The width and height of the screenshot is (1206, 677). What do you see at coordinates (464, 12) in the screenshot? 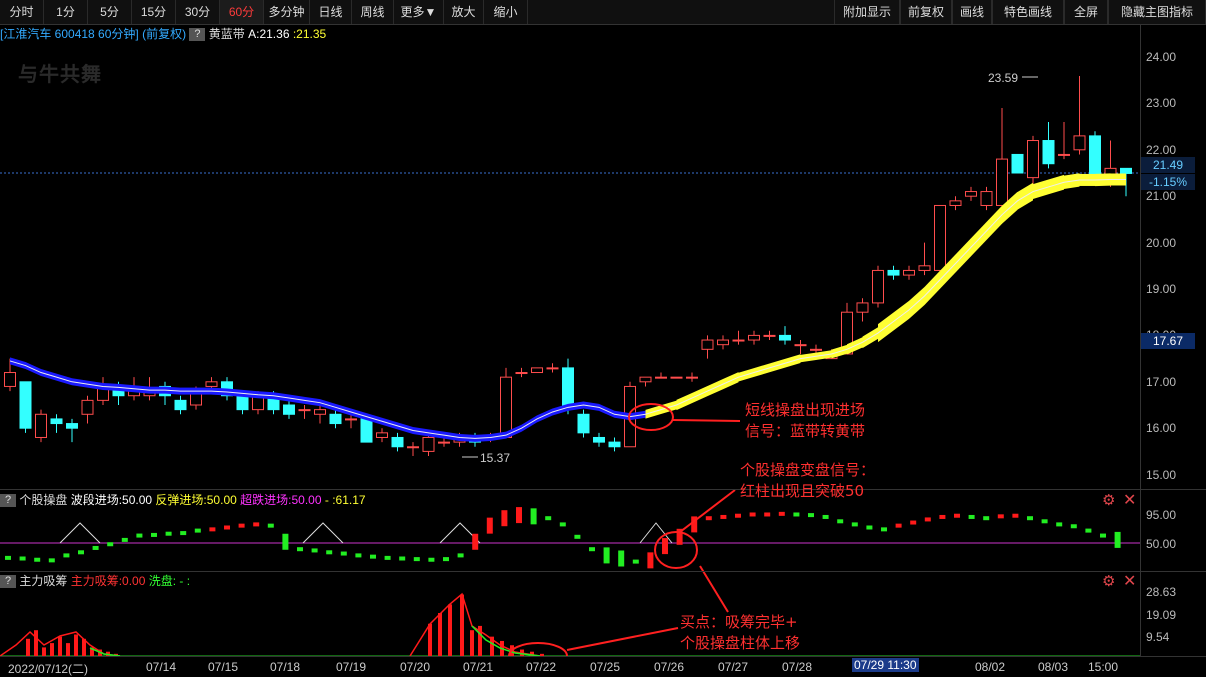
I see `period-button: 放大` at bounding box center [464, 12].